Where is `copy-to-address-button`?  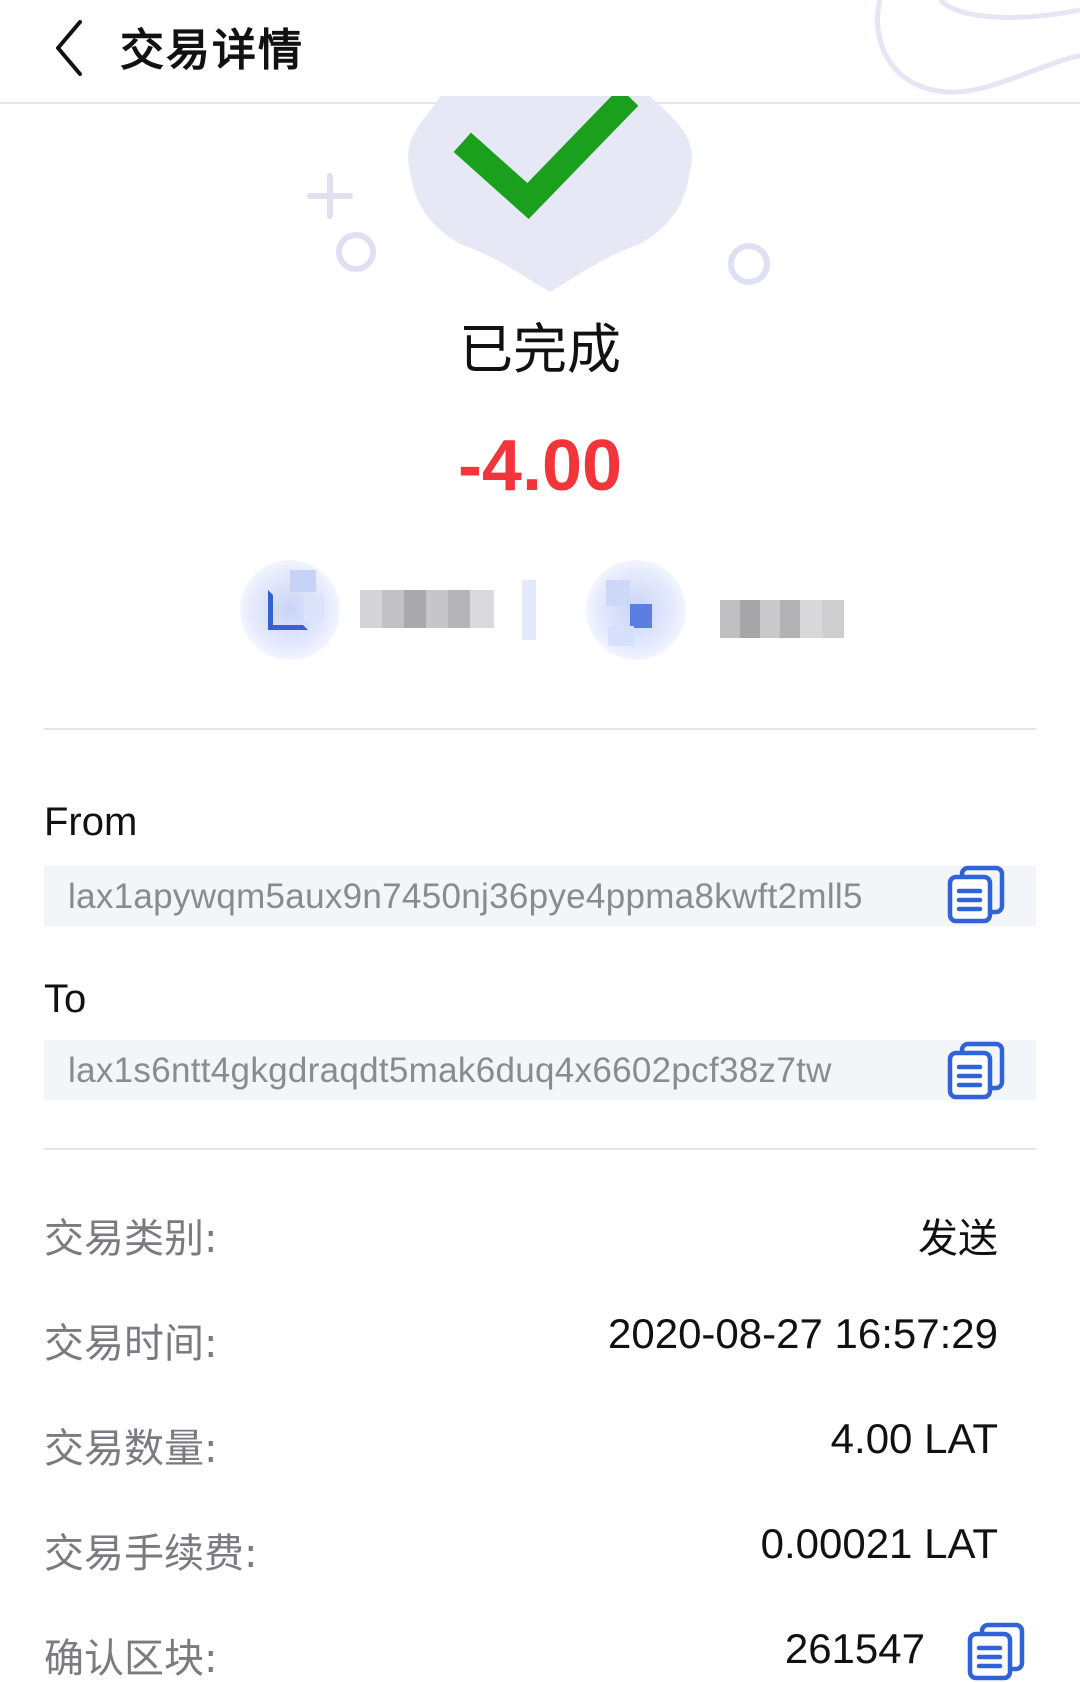
copy-to-address-button is located at coordinates (976, 1070).